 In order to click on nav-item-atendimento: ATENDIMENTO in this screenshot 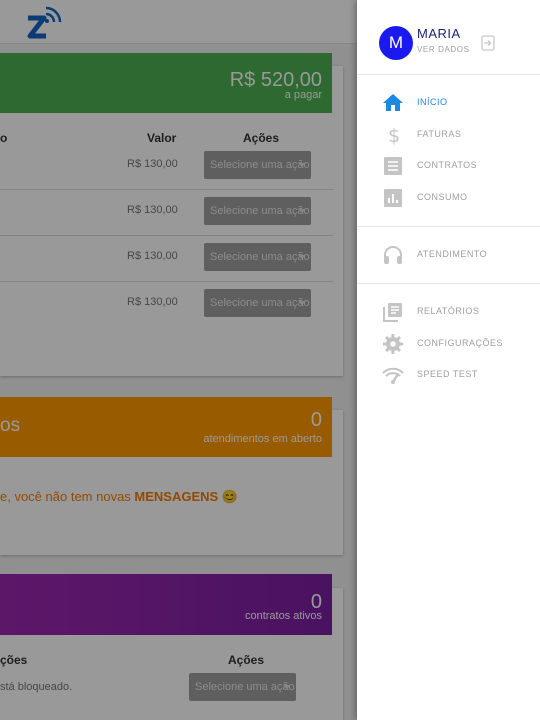, I will do `click(448, 255)`.